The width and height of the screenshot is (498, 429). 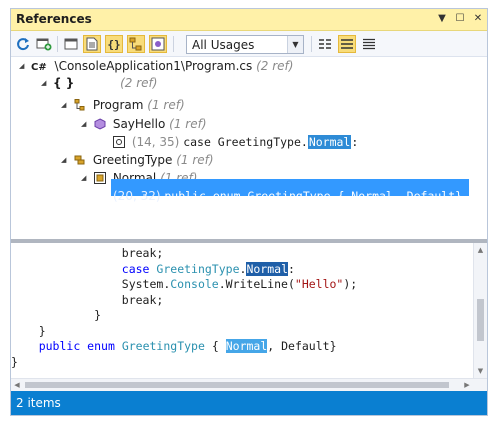 I want to click on tree-label: SayHello, so click(x=139, y=124).